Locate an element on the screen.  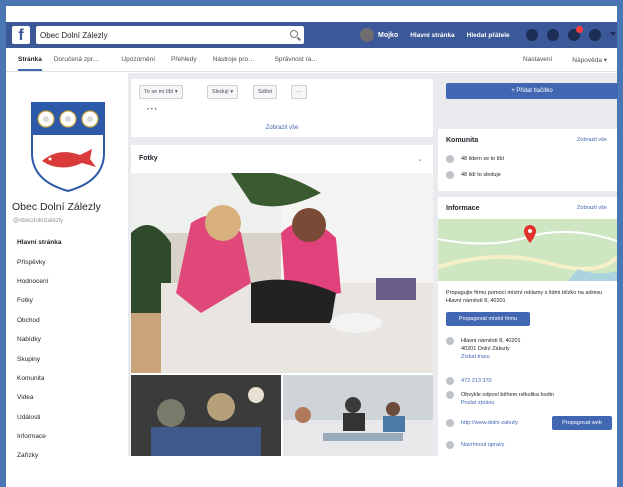
tab-notifications: Upozornění is located at coordinates (138, 59).